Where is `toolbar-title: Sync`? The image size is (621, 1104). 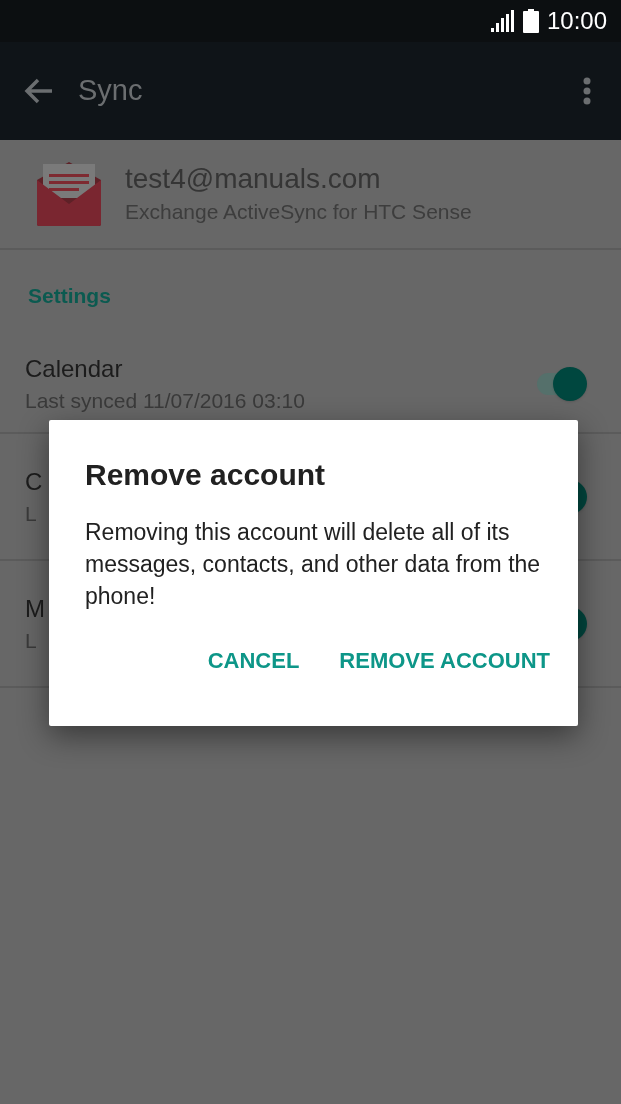
toolbar-title: Sync is located at coordinates (111, 91).